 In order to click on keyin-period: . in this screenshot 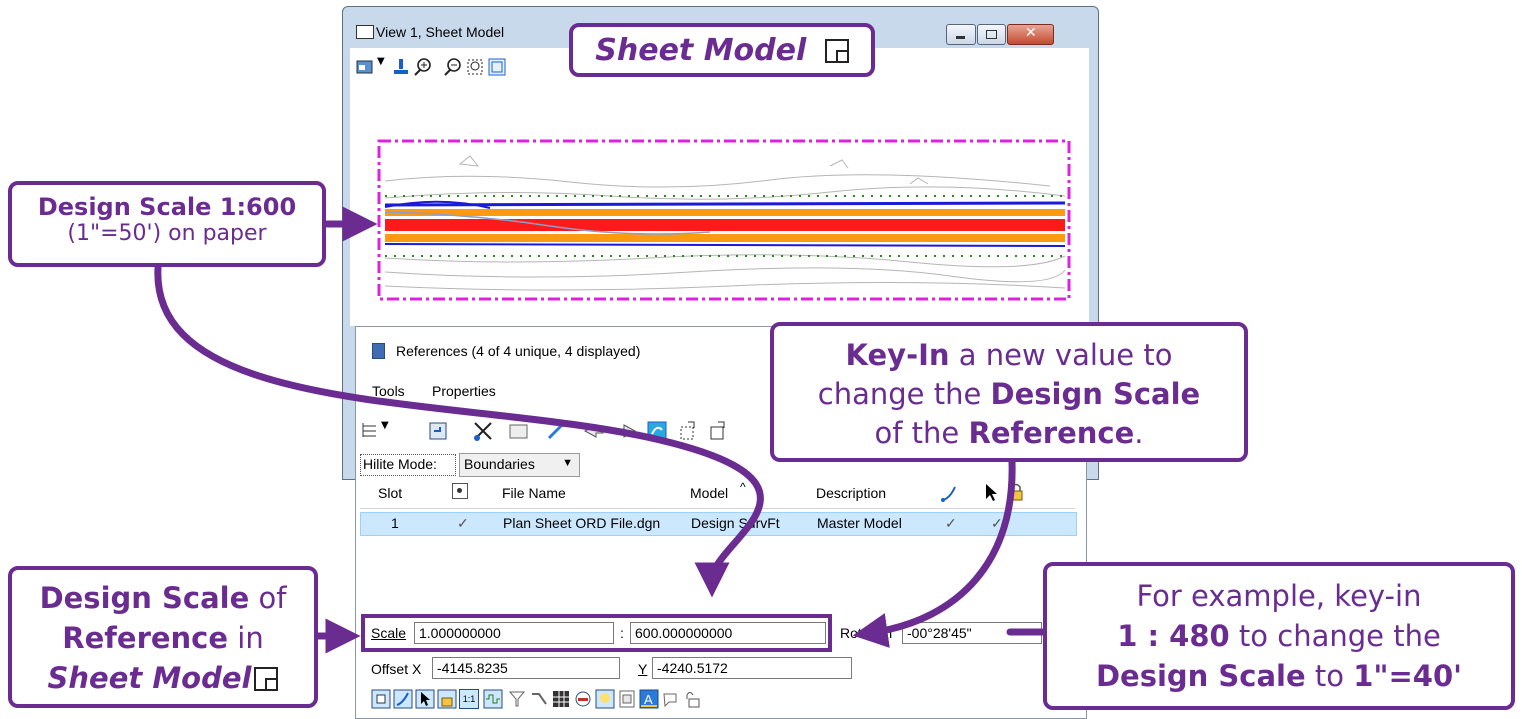, I will do `click(1139, 433)`.